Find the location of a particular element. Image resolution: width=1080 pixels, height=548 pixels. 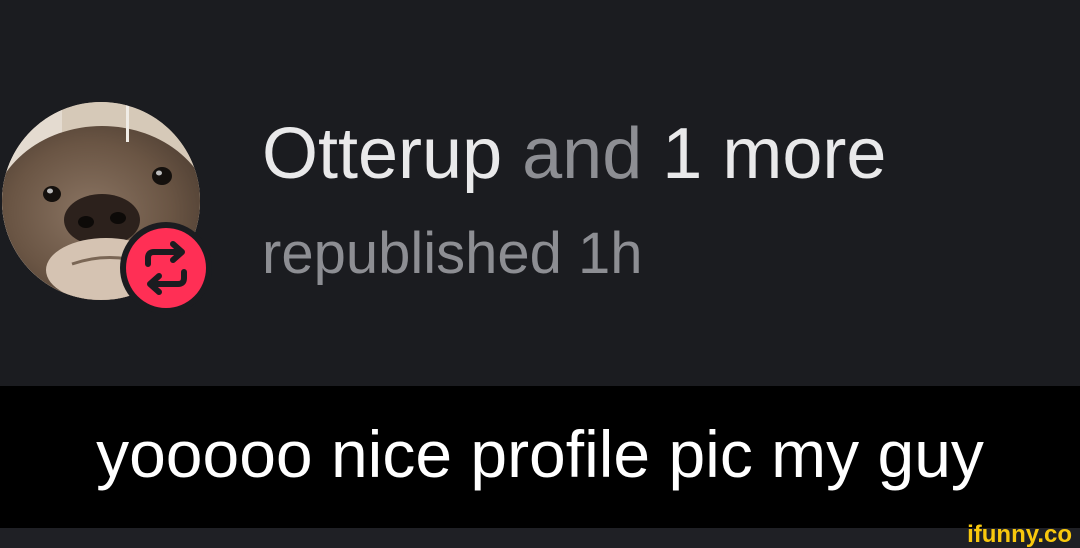

repost-badge is located at coordinates (166, 268).